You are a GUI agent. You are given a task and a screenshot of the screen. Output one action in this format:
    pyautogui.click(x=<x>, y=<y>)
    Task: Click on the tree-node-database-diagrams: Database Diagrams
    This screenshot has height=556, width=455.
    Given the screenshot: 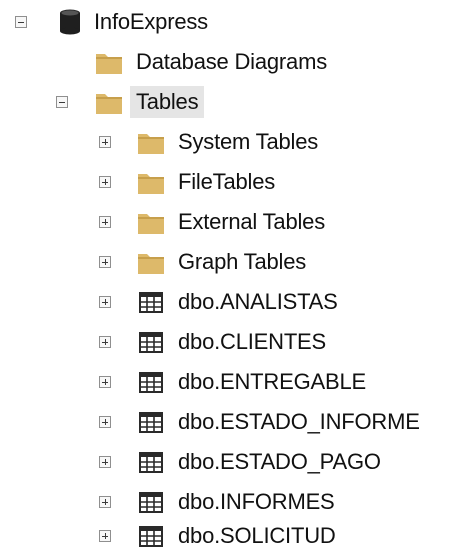 What is the action you would take?
    pyautogui.click(x=227, y=62)
    